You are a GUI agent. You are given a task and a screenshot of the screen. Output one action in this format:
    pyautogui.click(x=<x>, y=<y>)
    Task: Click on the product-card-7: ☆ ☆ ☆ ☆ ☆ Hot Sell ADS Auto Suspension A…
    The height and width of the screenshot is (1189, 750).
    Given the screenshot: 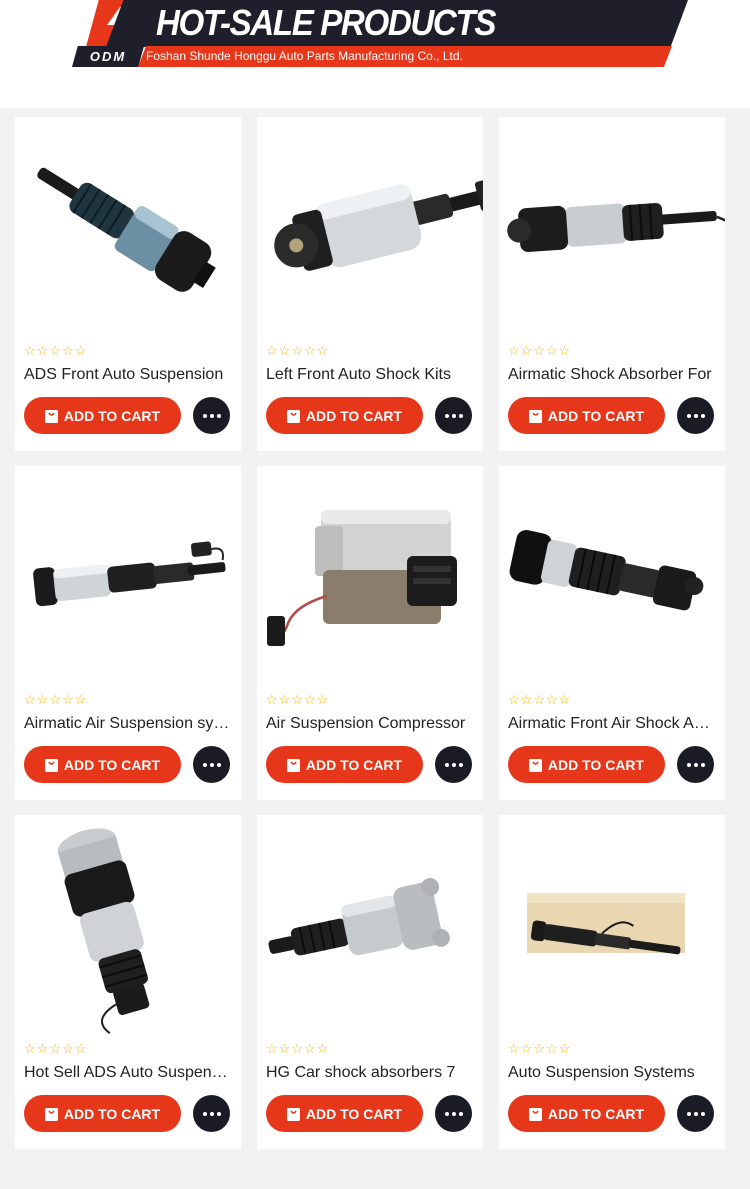 What is the action you would take?
    pyautogui.click(x=128, y=982)
    